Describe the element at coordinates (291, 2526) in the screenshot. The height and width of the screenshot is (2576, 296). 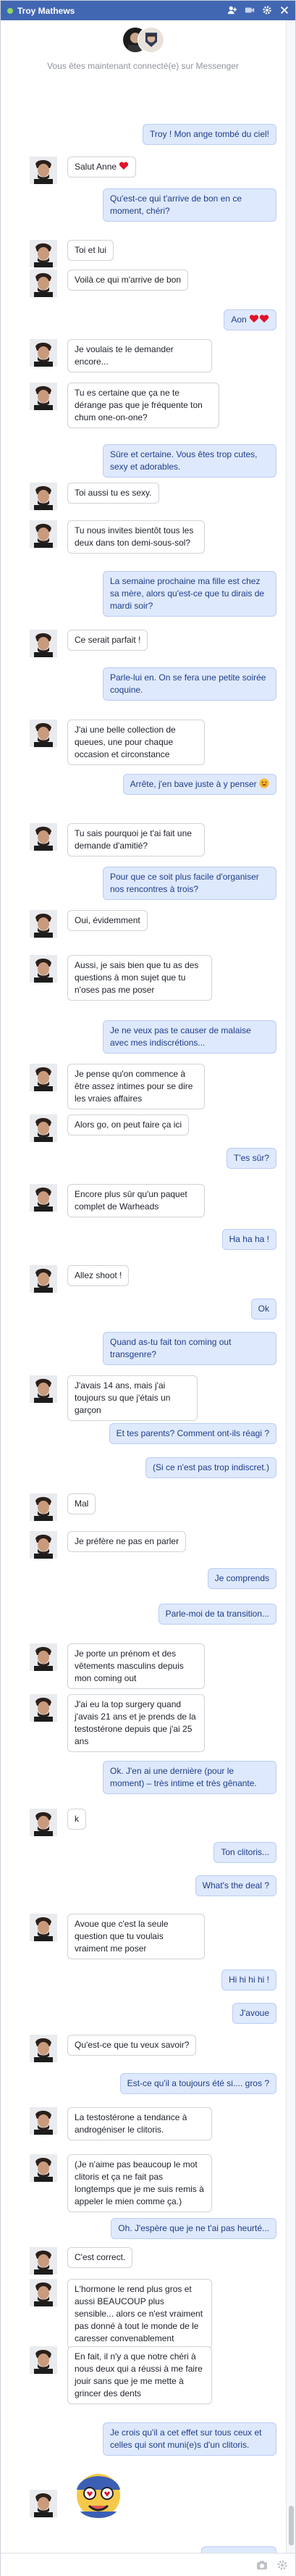
I see `scrollbar-thumb` at that location.